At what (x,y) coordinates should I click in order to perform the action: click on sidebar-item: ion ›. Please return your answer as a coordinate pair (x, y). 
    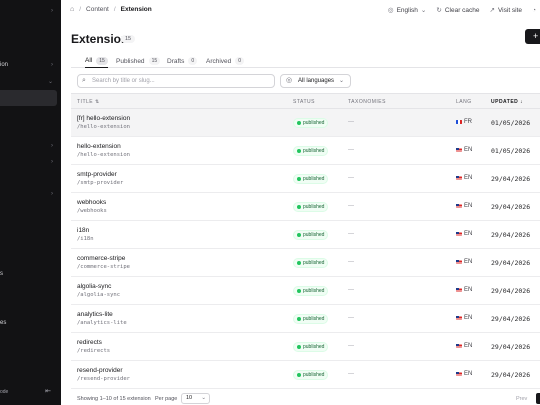
    Looking at the image, I should click on (30, 65).